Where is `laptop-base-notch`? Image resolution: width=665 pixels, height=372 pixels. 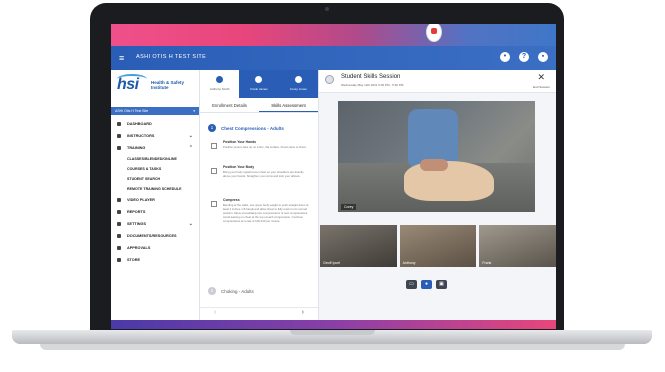
laptop-base-notch is located at coordinates (332, 332).